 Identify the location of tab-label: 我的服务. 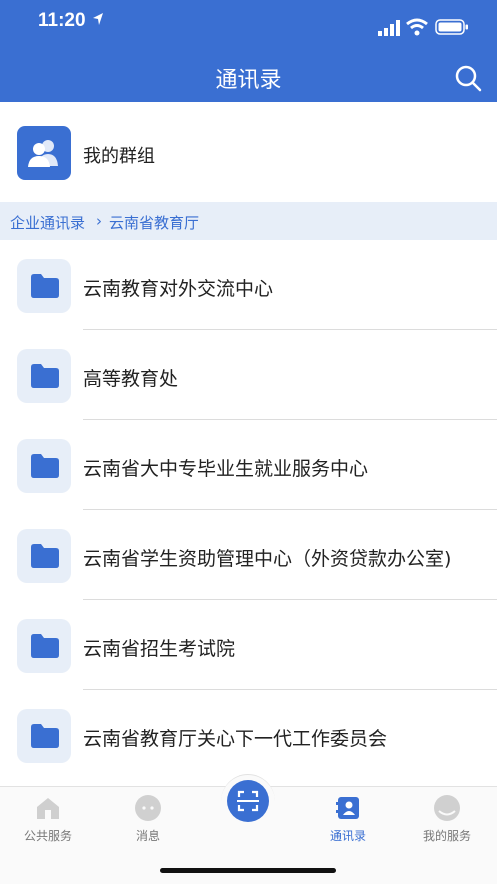
(446, 836).